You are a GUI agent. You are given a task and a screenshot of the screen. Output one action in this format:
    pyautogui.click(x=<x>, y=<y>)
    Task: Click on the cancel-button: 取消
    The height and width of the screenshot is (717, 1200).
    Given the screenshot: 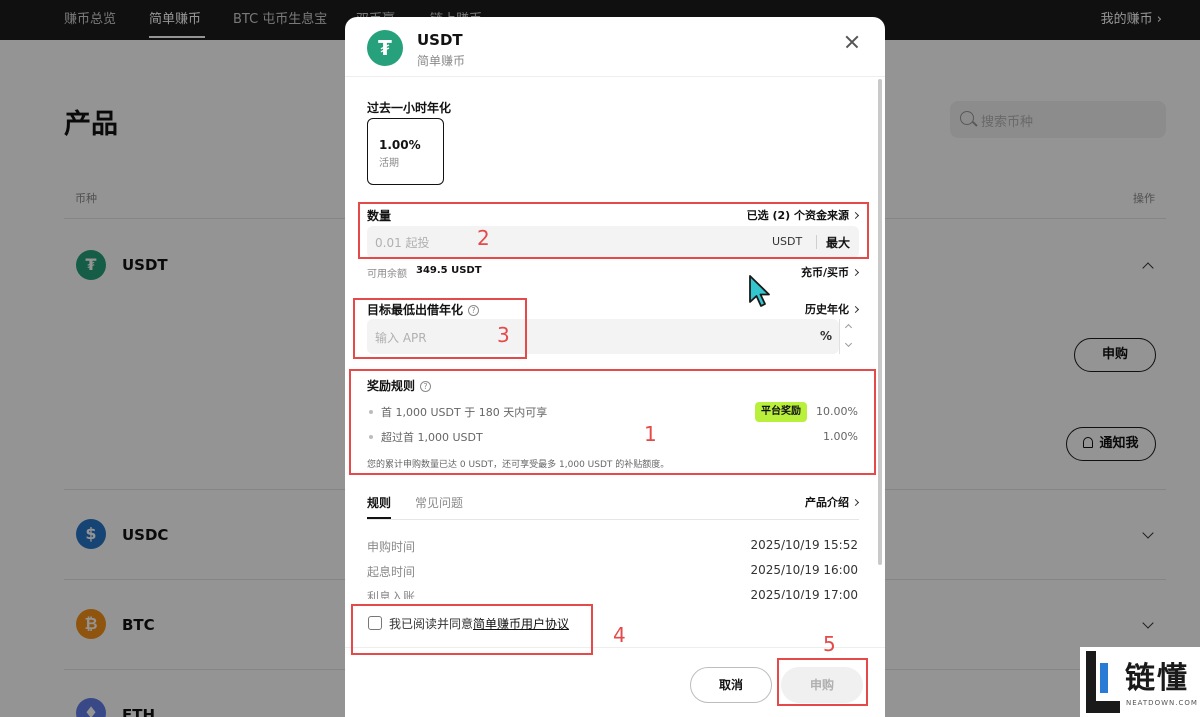 What is the action you would take?
    pyautogui.click(x=731, y=685)
    